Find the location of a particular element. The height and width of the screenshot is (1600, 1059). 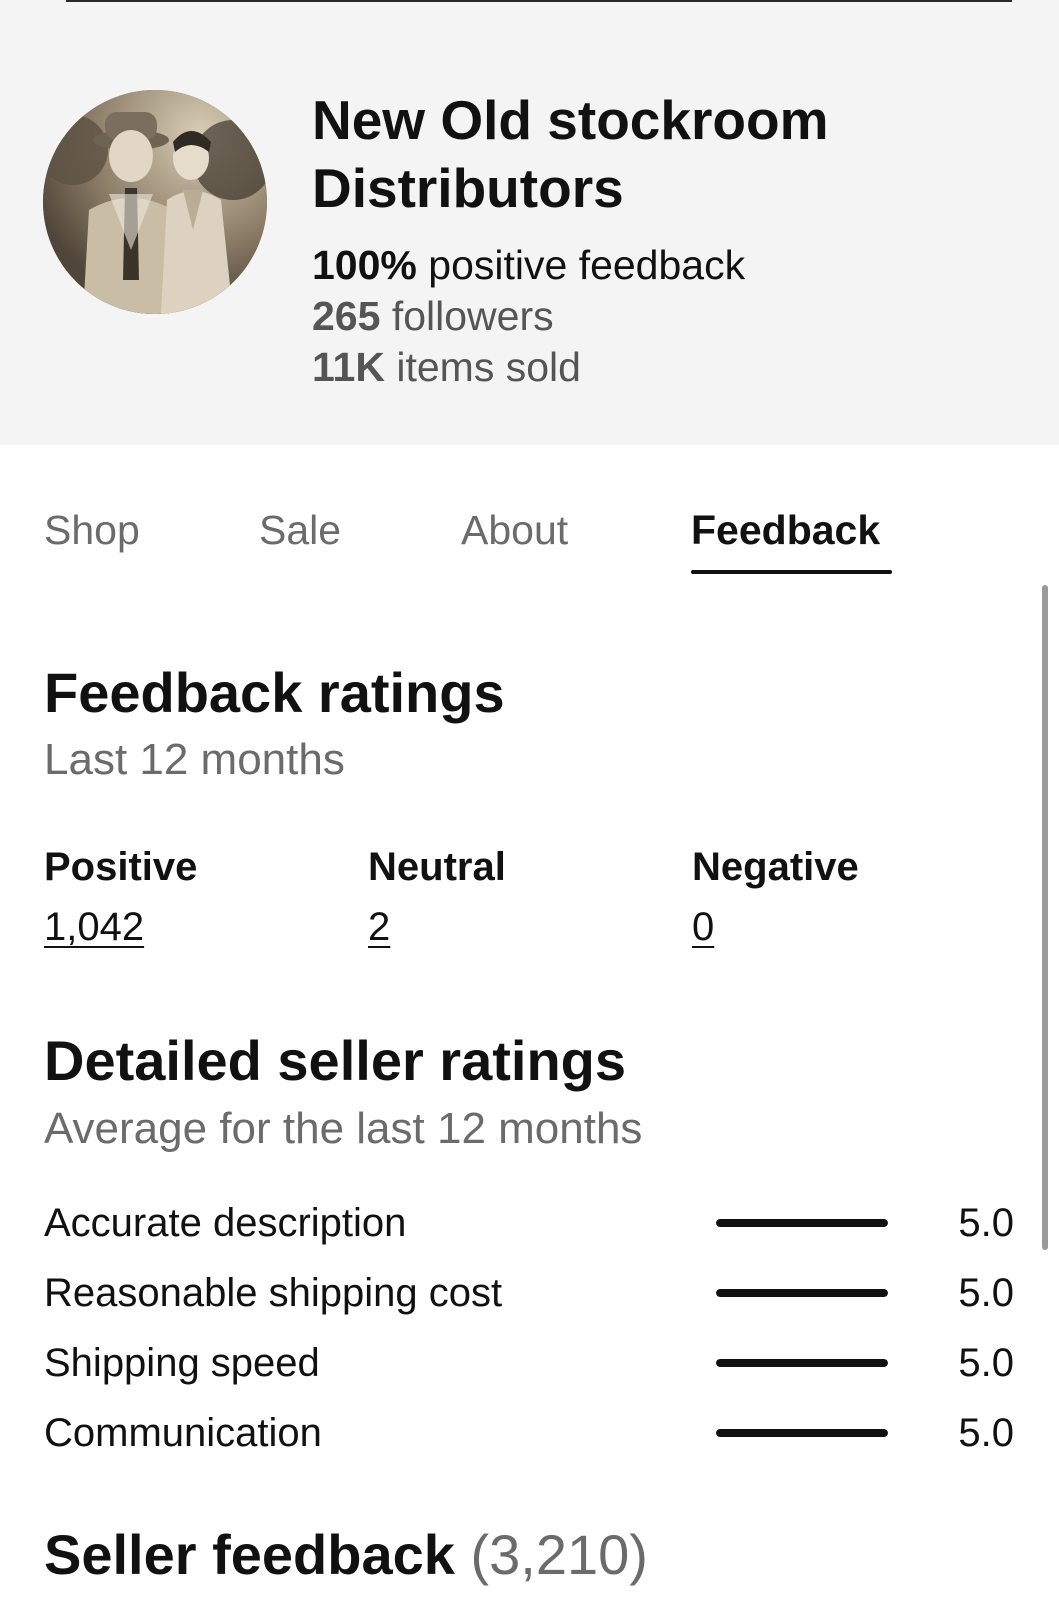

seller-avatar is located at coordinates (155, 202).